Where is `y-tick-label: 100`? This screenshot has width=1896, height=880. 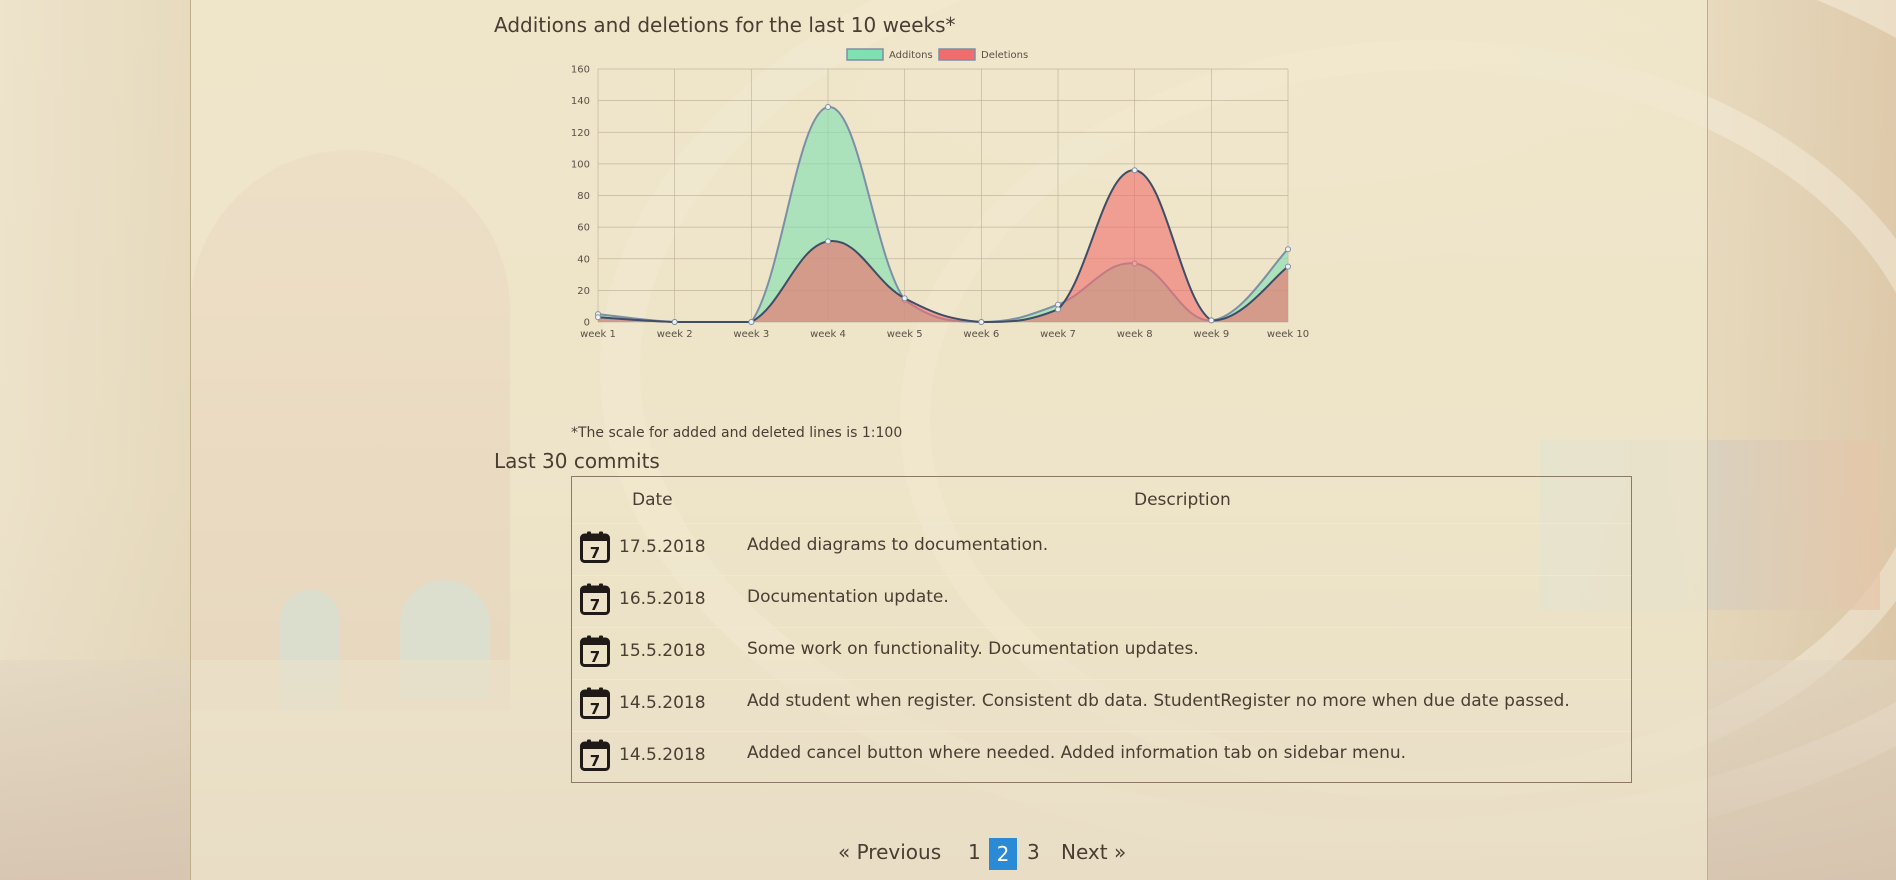 y-tick-label: 100 is located at coordinates (580, 164).